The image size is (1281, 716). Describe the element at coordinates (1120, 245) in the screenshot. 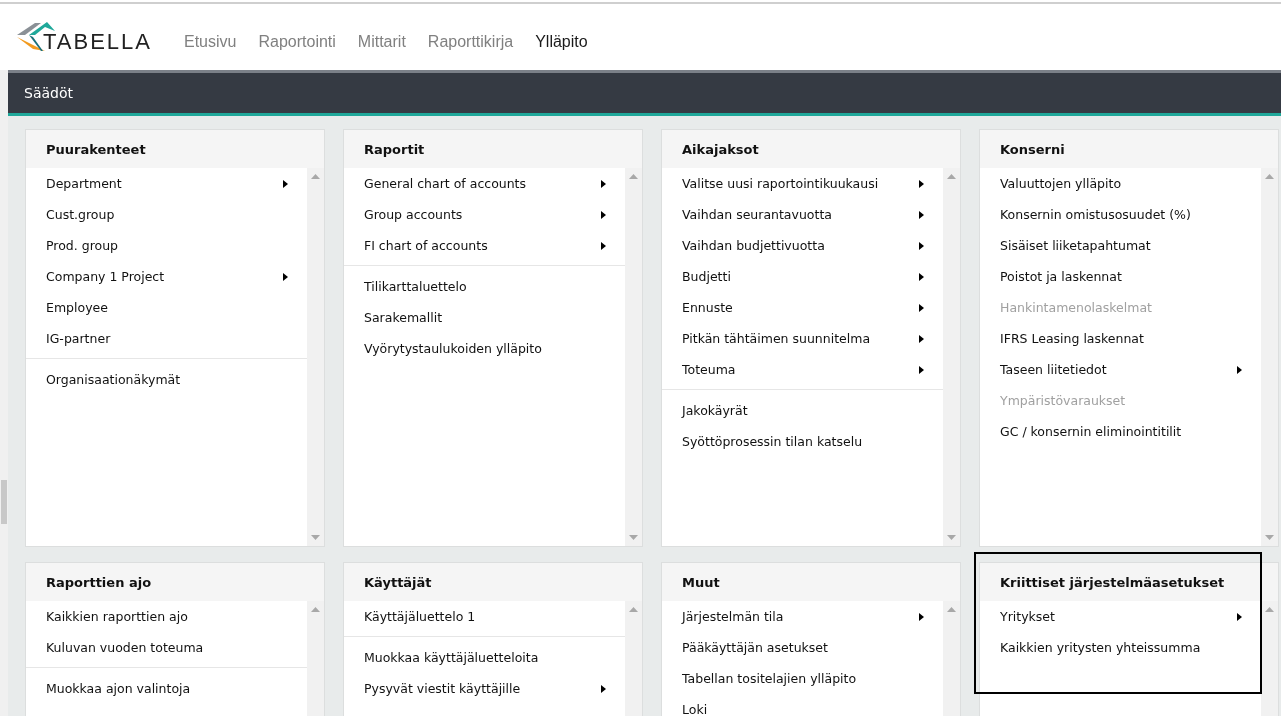

I see `menu-item: Sisäiset liiketapahtumat` at that location.